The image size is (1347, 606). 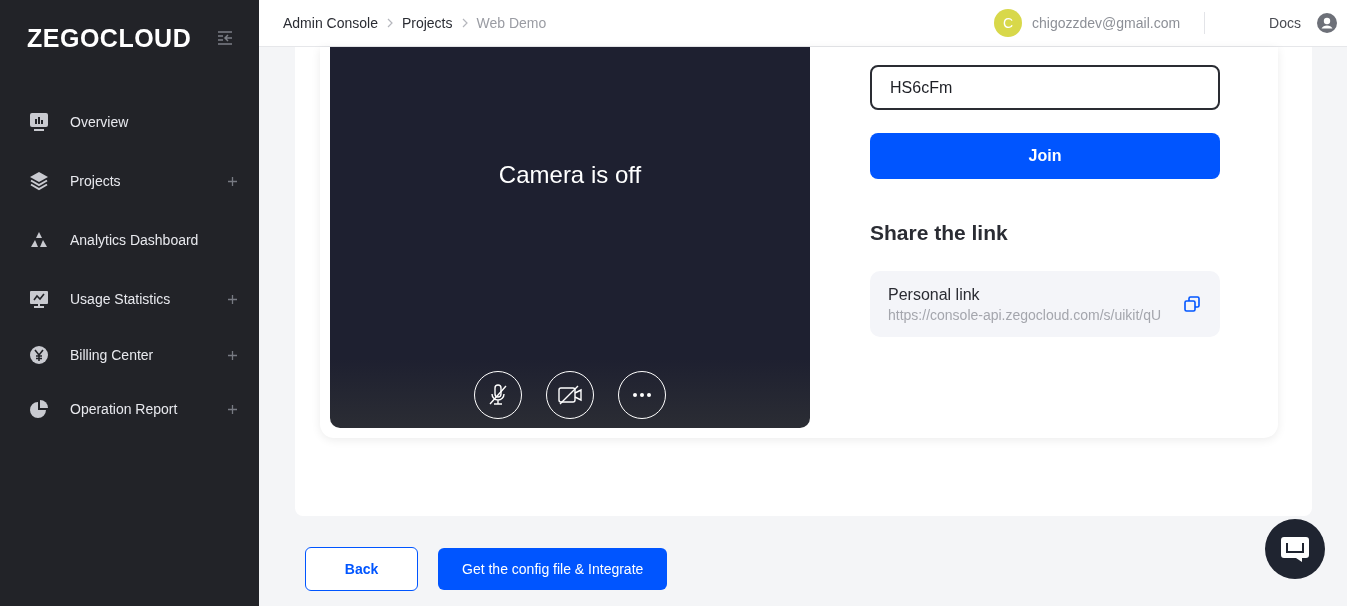 What do you see at coordinates (1106, 23) in the screenshot?
I see `user-email: chigozzdev@gmail.com` at bounding box center [1106, 23].